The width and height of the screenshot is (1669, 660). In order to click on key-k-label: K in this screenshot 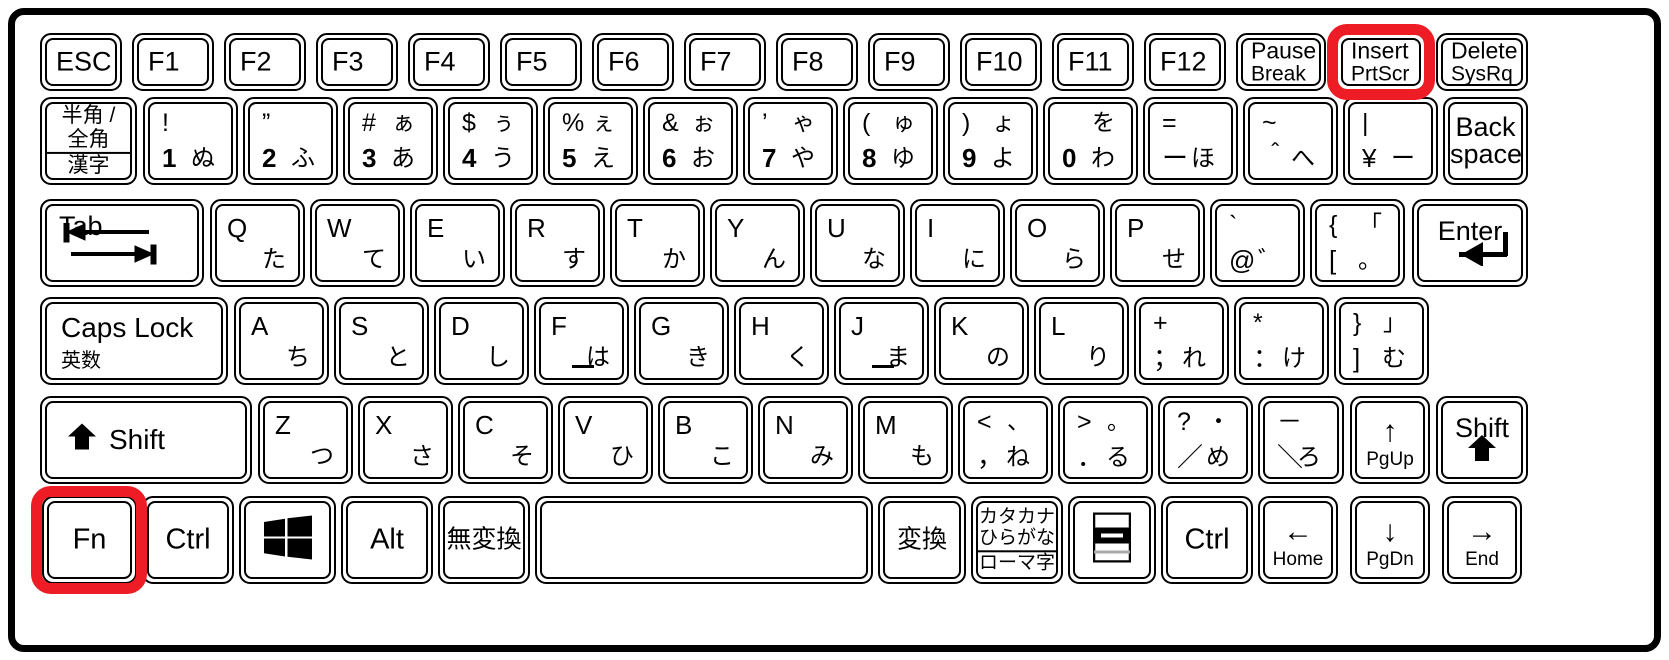, I will do `click(960, 326)`.